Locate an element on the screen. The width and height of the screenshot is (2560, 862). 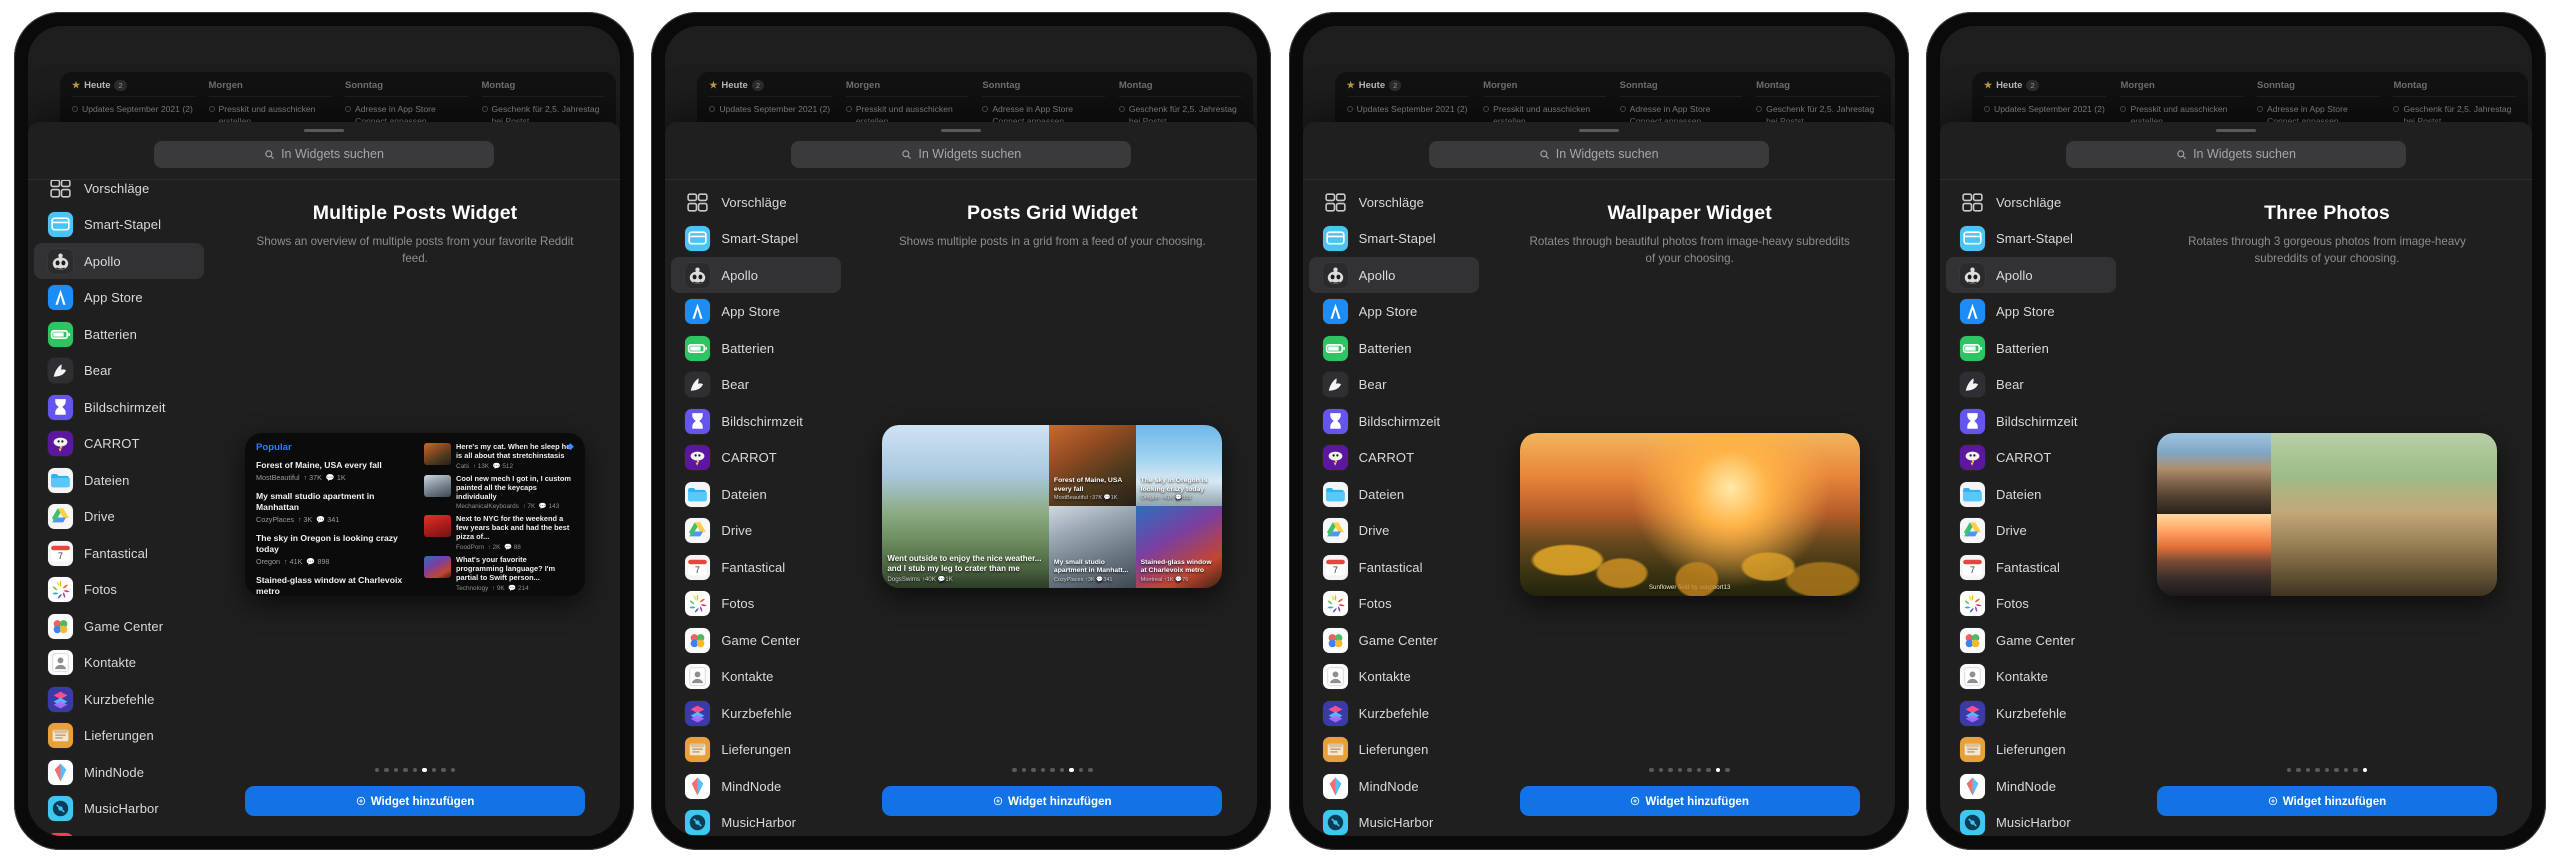
widget-preview-card: Sunflower field by soupbort13 is located at coordinates (1689, 514).